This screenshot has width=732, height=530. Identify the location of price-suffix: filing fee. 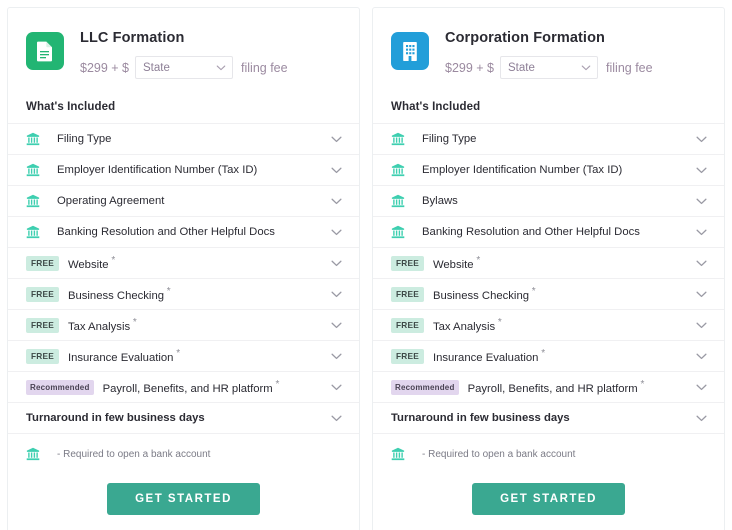
(264, 67).